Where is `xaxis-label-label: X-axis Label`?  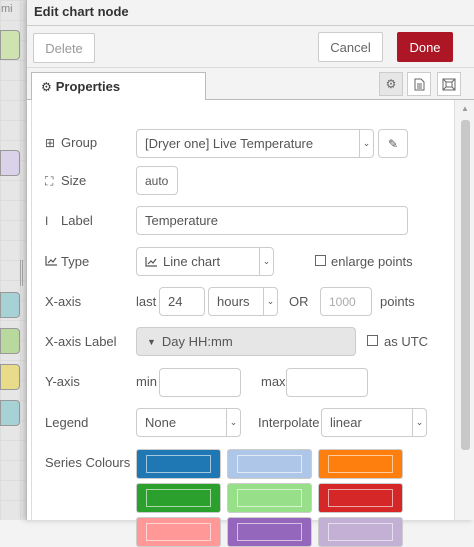
xaxis-label-label: X-axis Label is located at coordinates (81, 341).